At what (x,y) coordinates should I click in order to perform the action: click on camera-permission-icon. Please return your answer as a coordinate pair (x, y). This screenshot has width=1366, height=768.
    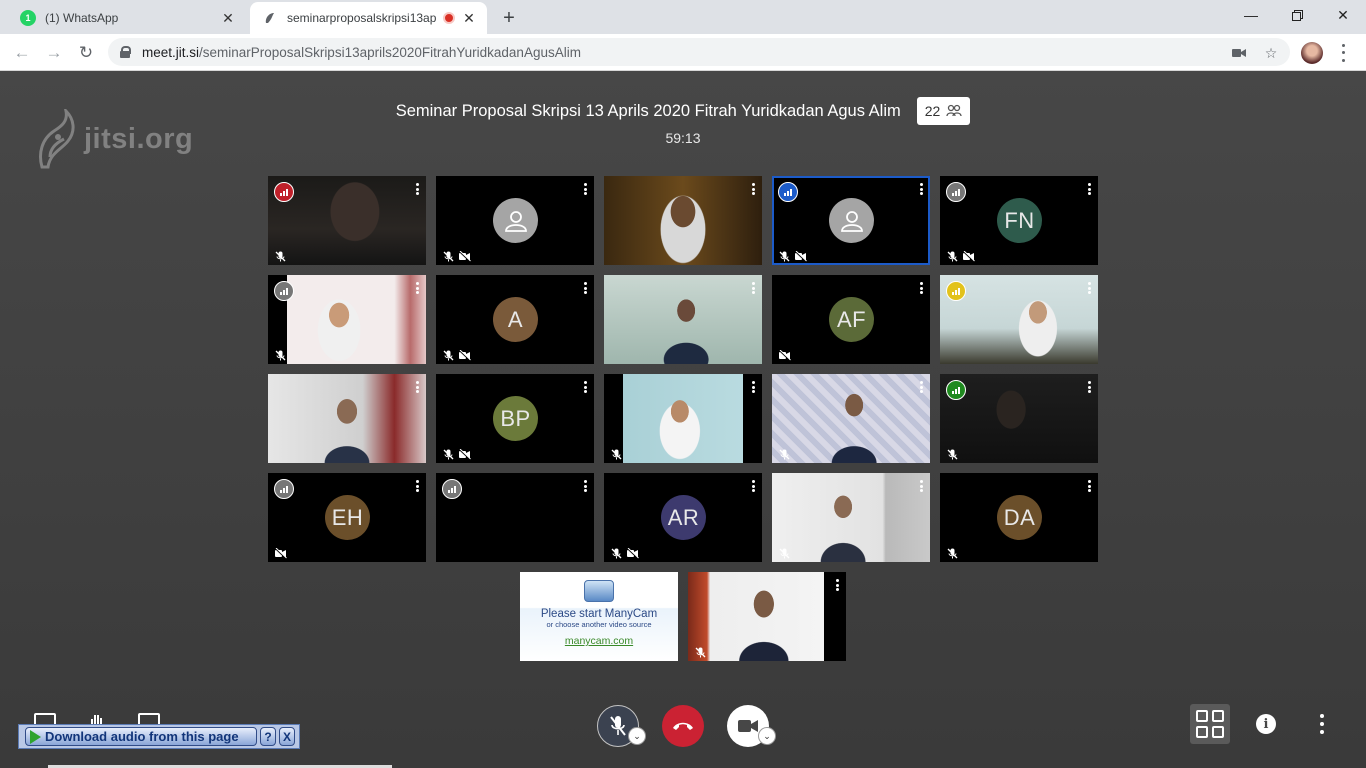
    Looking at the image, I should click on (1239, 53).